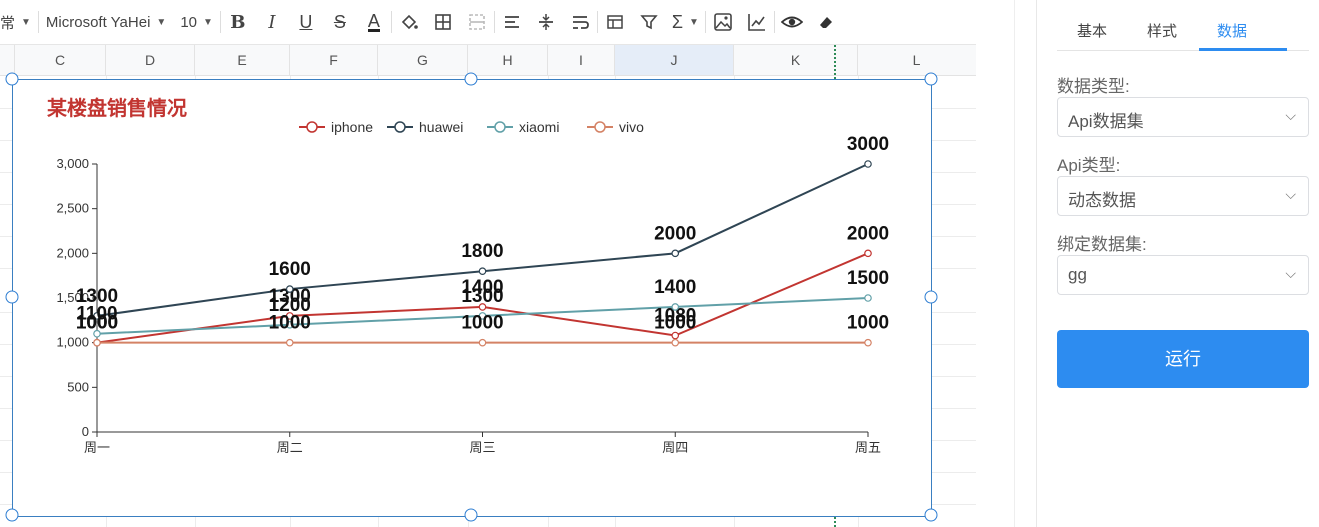 This screenshot has width=1319, height=527. What do you see at coordinates (482, 251) in the screenshot?
I see `data-label: 1800` at bounding box center [482, 251].